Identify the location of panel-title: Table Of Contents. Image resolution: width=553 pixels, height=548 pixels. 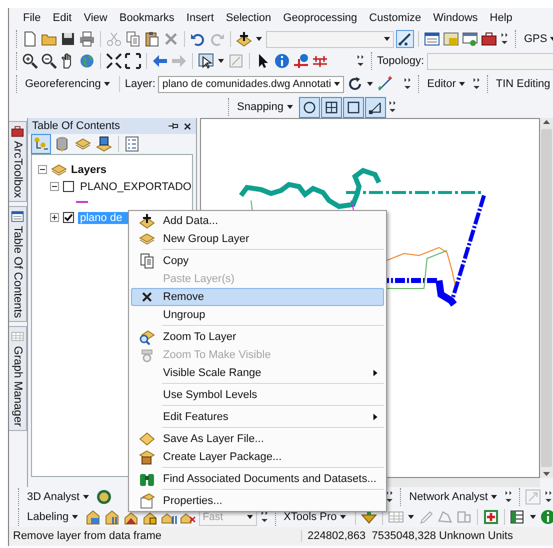
(77, 126).